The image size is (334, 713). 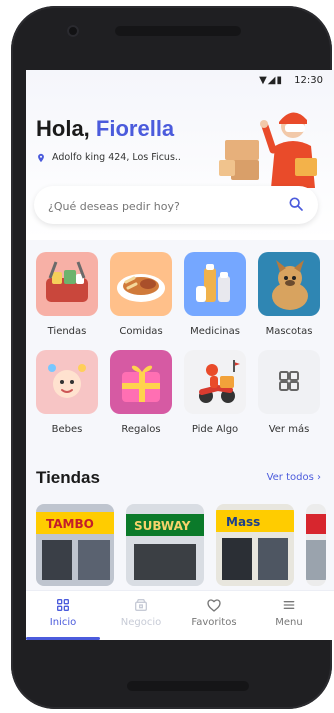 What do you see at coordinates (141, 288) in the screenshot?
I see `food-plate-icon` at bounding box center [141, 288].